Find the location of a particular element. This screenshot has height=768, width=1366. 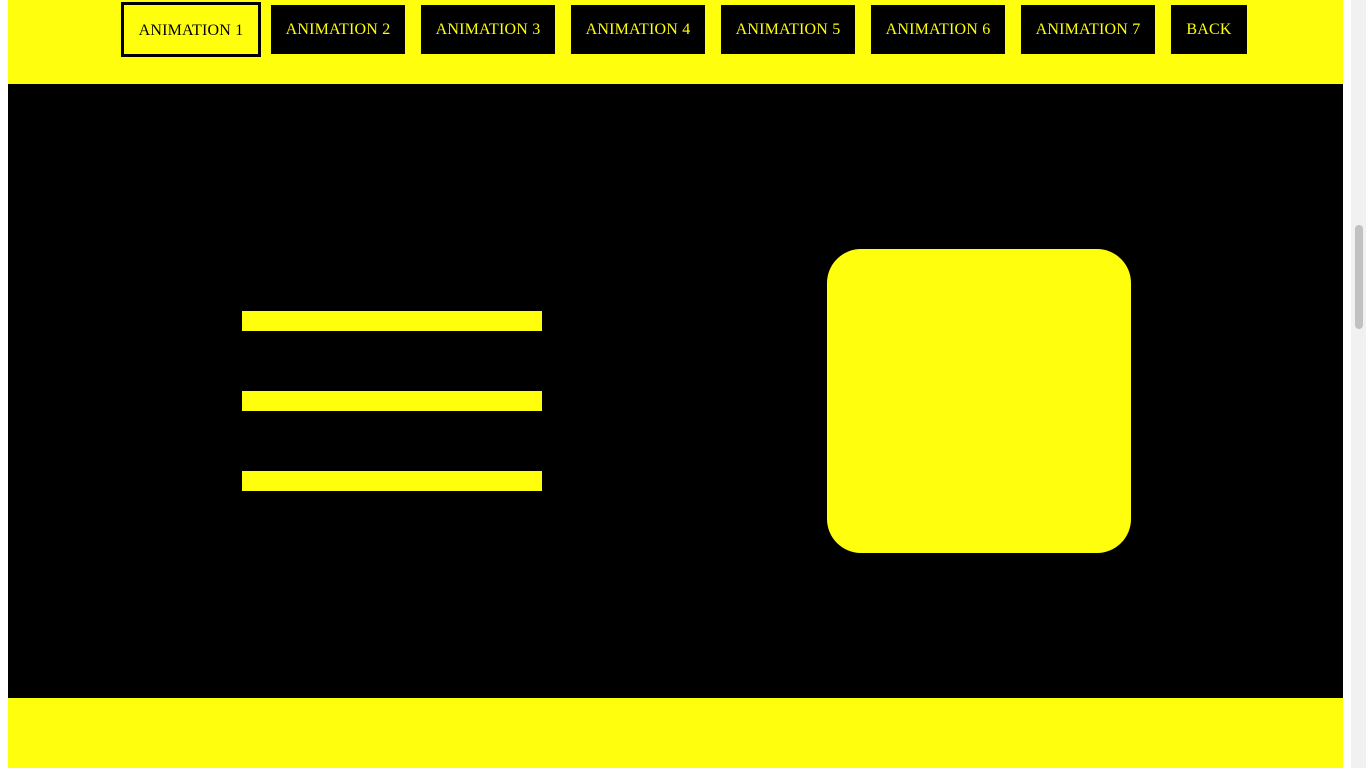

menu-bar-bottom is located at coordinates (392, 481).